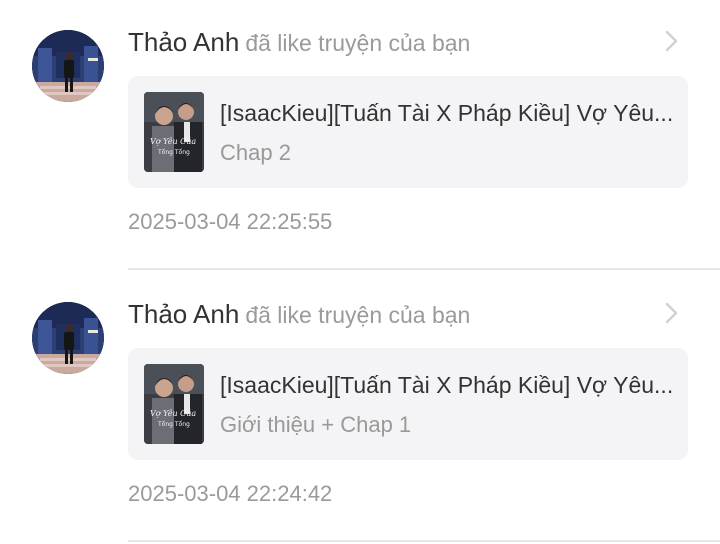 This screenshot has width=720, height=544. What do you see at coordinates (230, 221) in the screenshot?
I see `timestamp: 2025-03-04 22:25:55` at bounding box center [230, 221].